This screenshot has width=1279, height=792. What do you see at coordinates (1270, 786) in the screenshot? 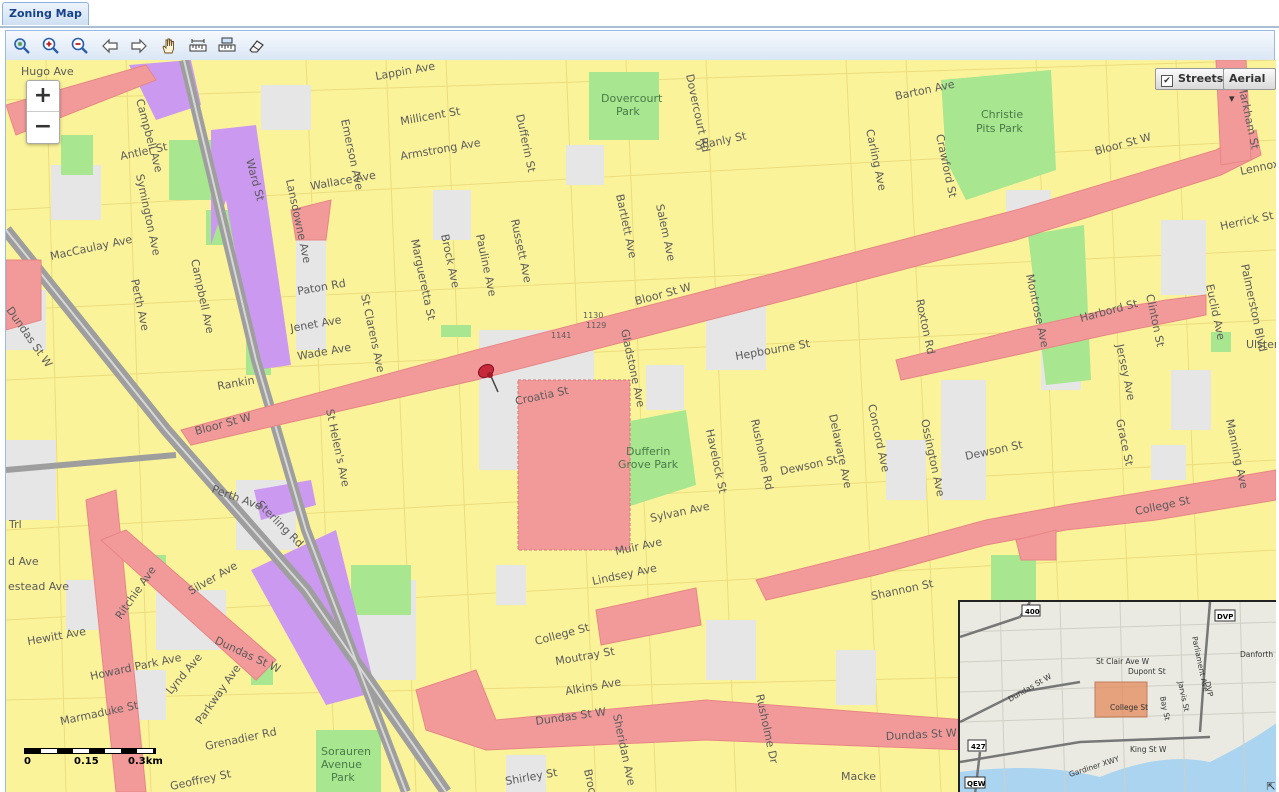
I see `overview-collapse-icon: ⇱` at bounding box center [1270, 786].